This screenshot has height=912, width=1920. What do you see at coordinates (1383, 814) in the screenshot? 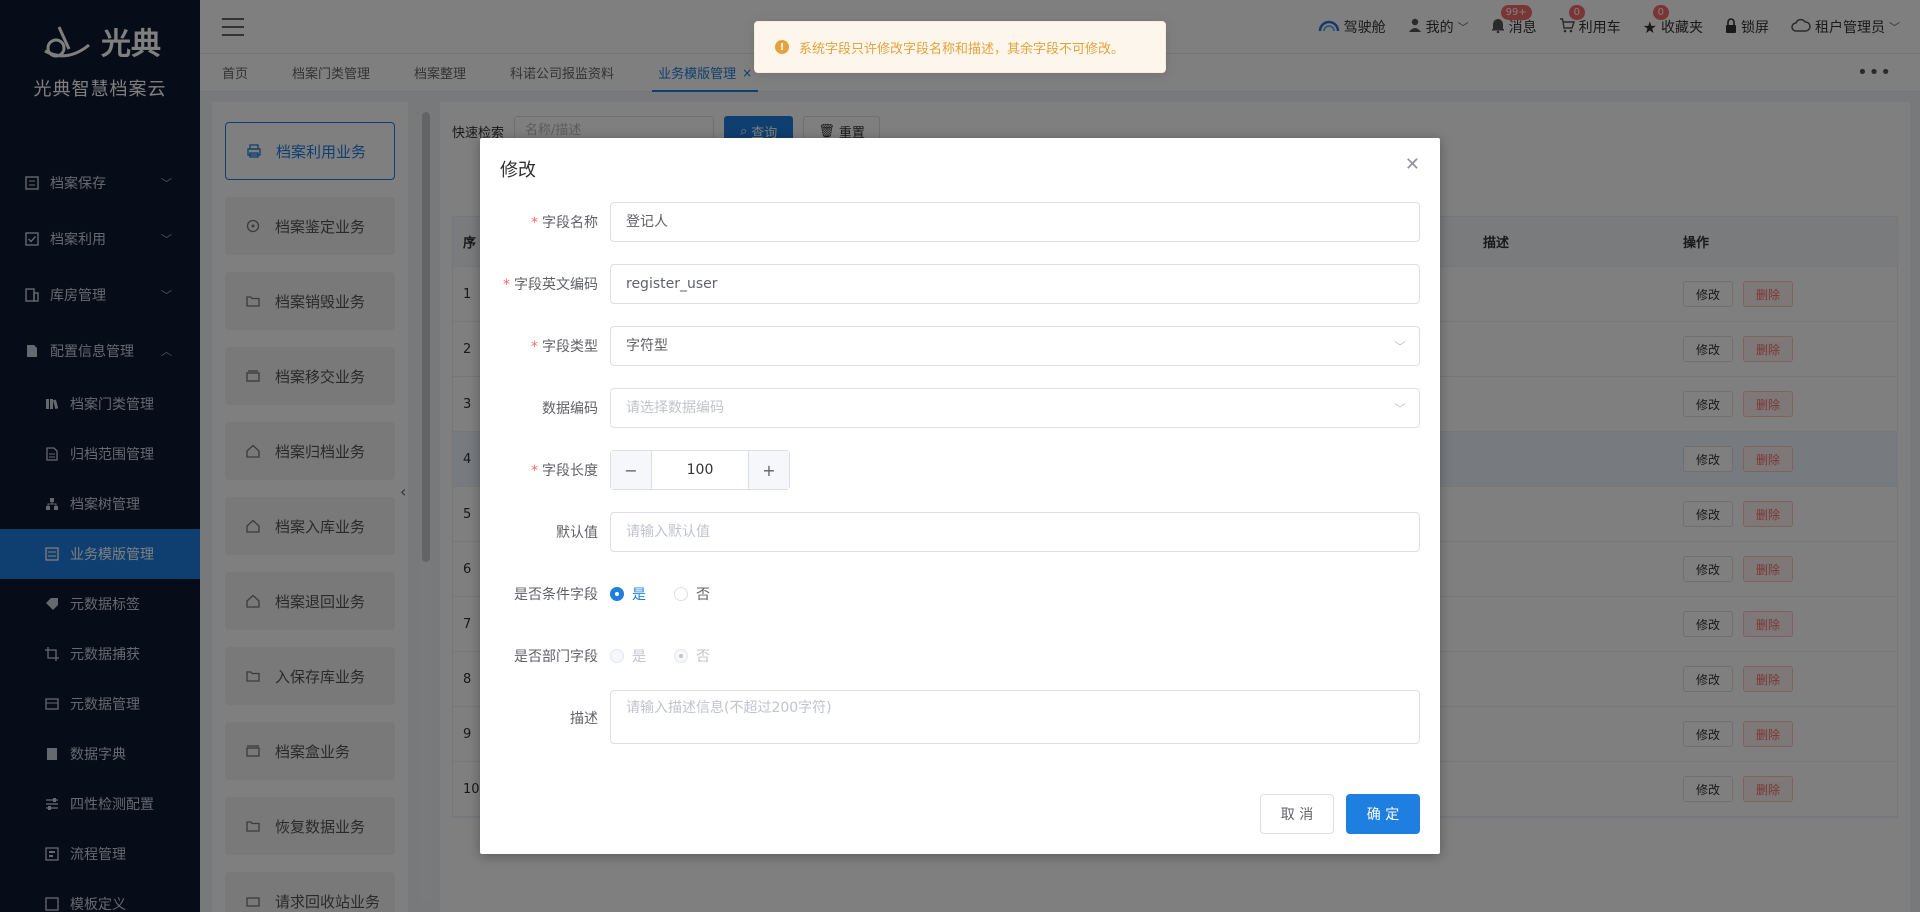
I see `confirm-button: 确 定` at bounding box center [1383, 814].